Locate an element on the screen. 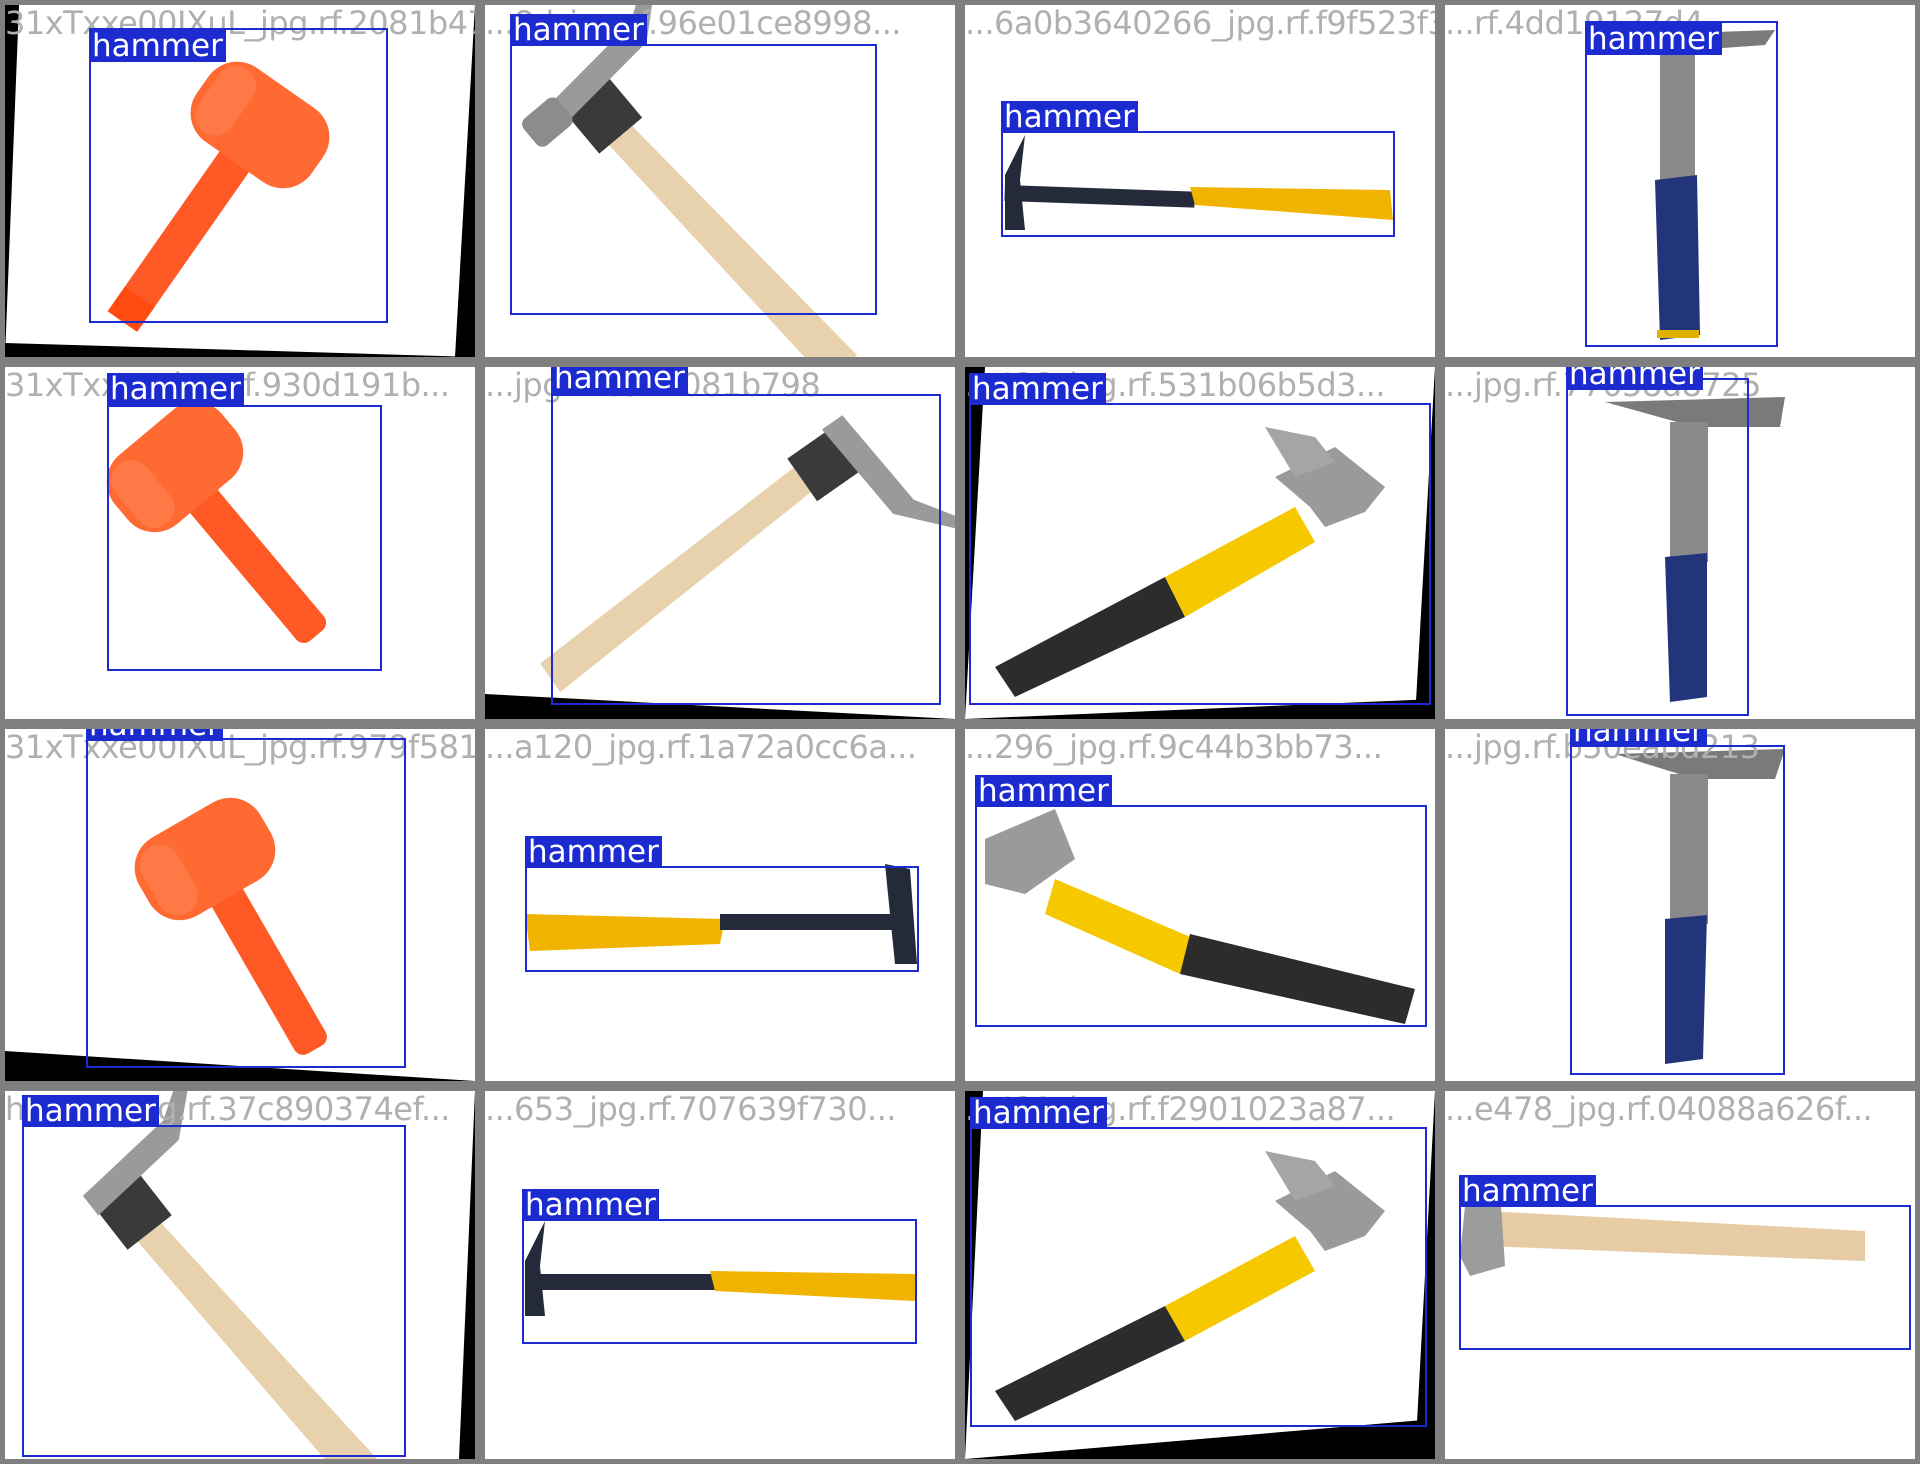  image-tile-11: ...296_jpg.rf.9c44b3bb73... hammer is located at coordinates (1200, 905).